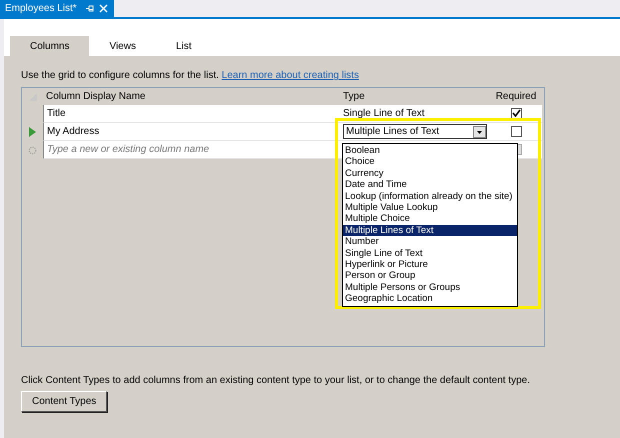 The image size is (620, 438). I want to click on content-types-hint: Click Content Types to add columns from an existing content type to your list, or to change the default content type., so click(275, 380).